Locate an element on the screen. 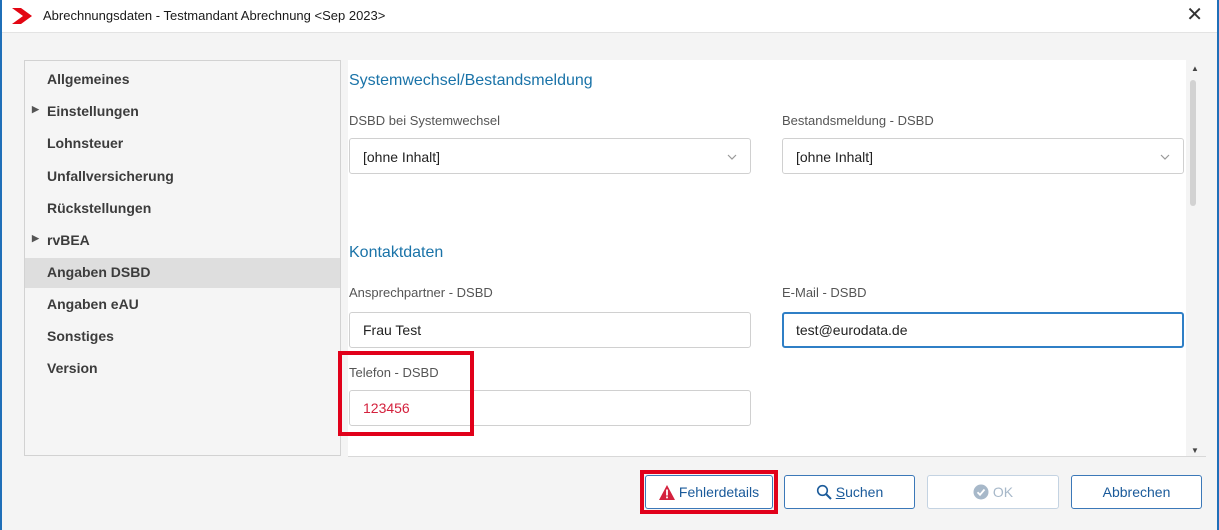 This screenshot has width=1219, height=530. telefon-input: 123456 is located at coordinates (550, 408).